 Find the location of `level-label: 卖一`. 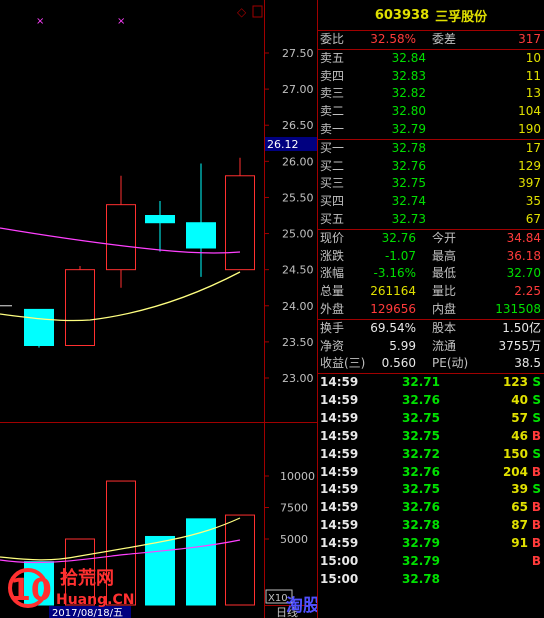

level-label: 卖一 is located at coordinates (332, 128).